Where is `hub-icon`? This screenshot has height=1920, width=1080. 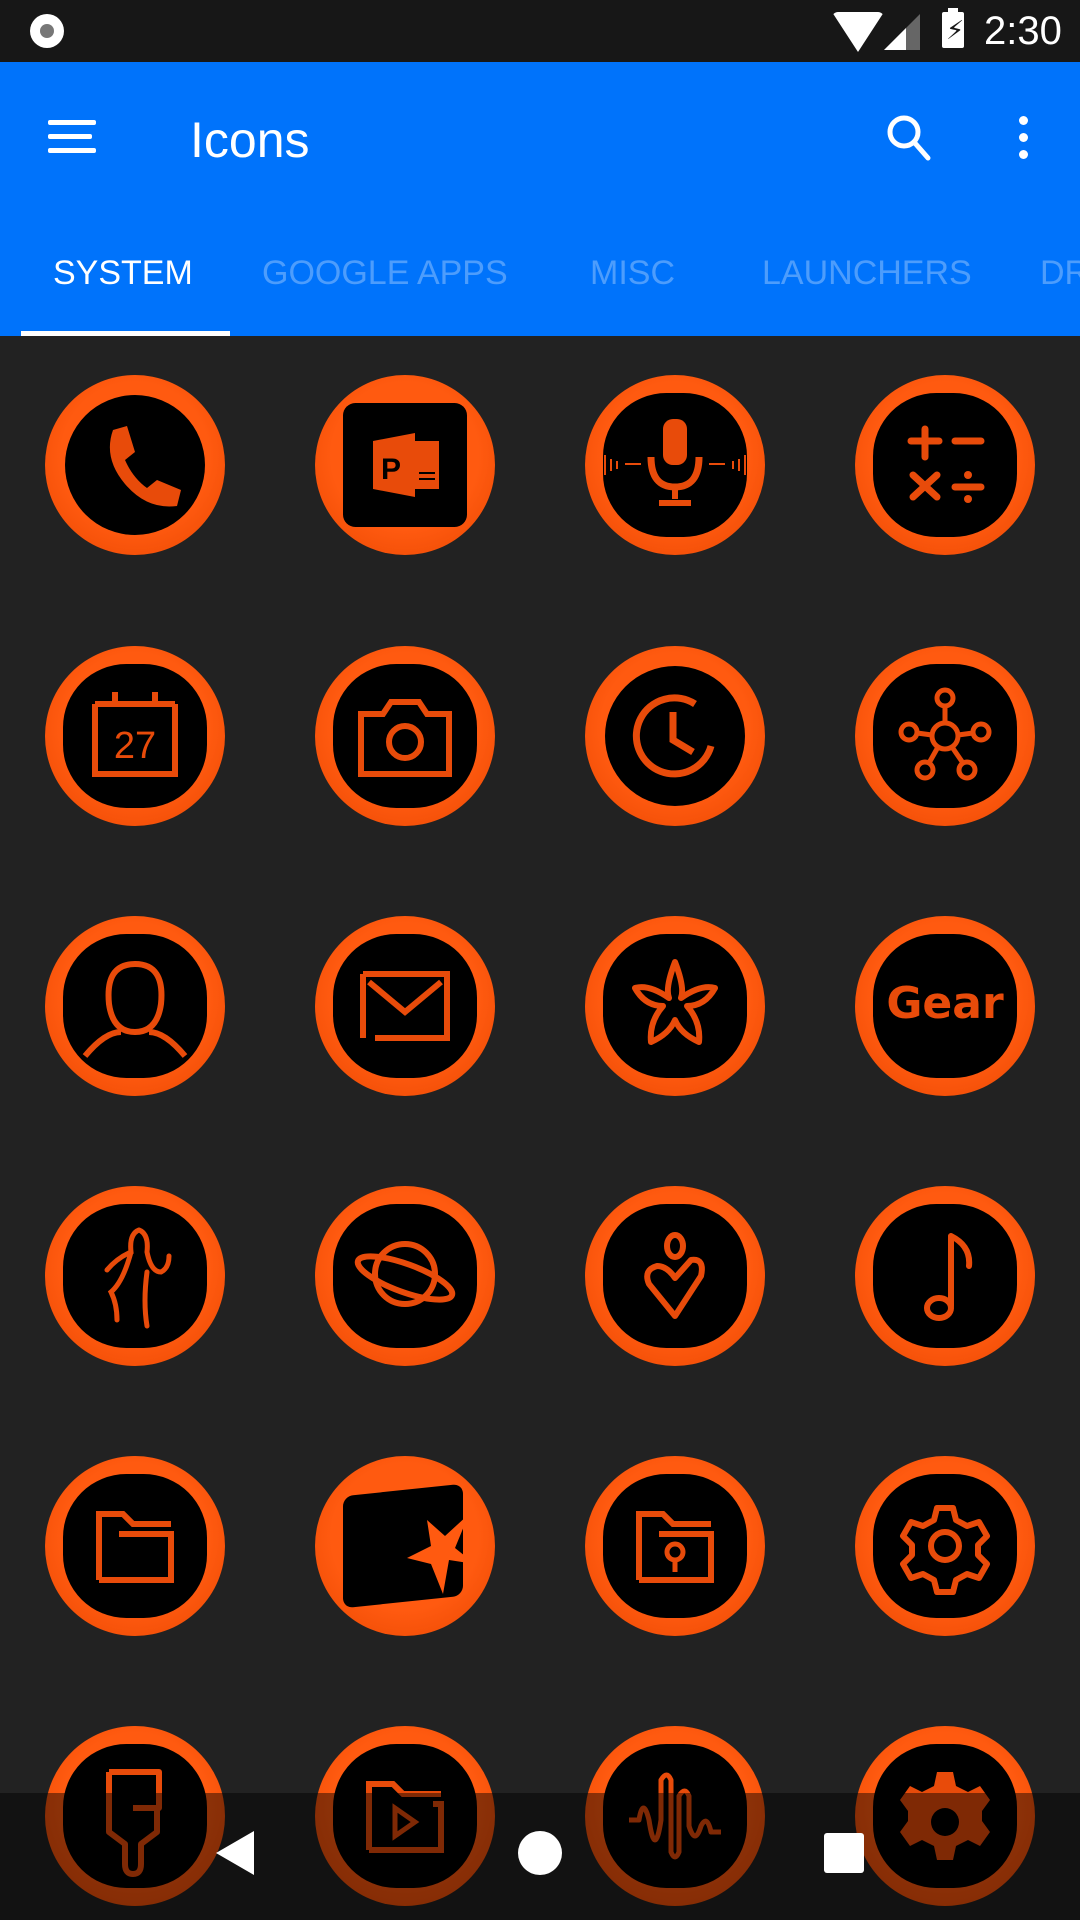 hub-icon is located at coordinates (945, 734).